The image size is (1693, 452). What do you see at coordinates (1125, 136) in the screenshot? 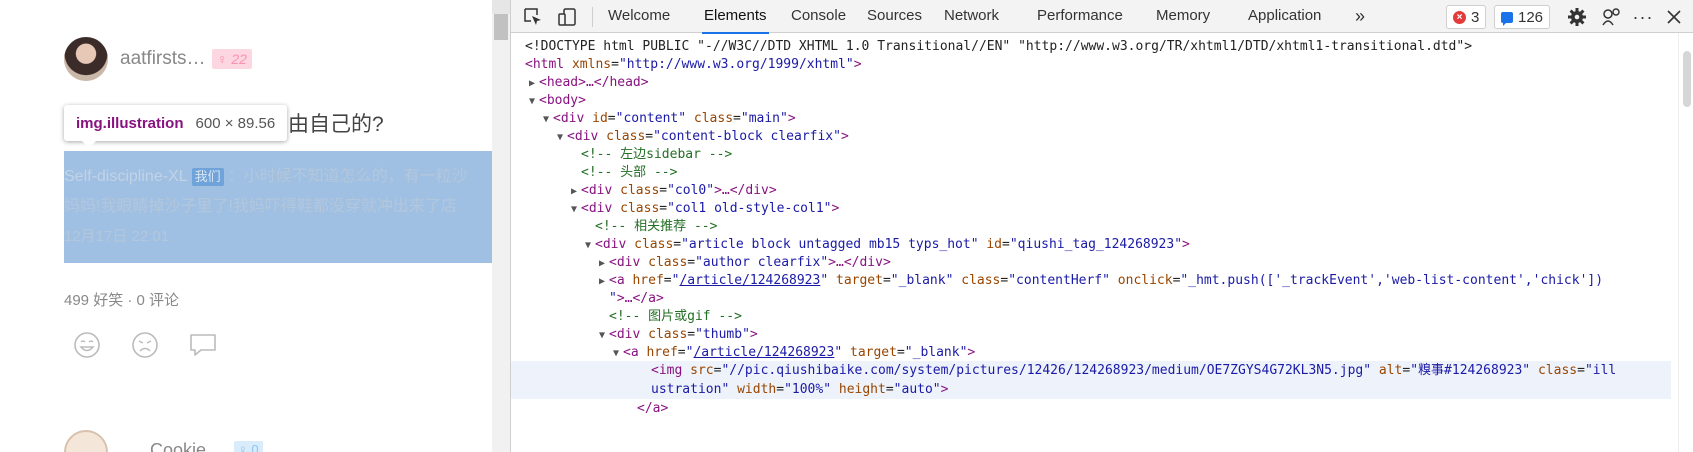
I see `dom-node-content-block: ▼ <div class="content-block clearfix">` at bounding box center [1125, 136].